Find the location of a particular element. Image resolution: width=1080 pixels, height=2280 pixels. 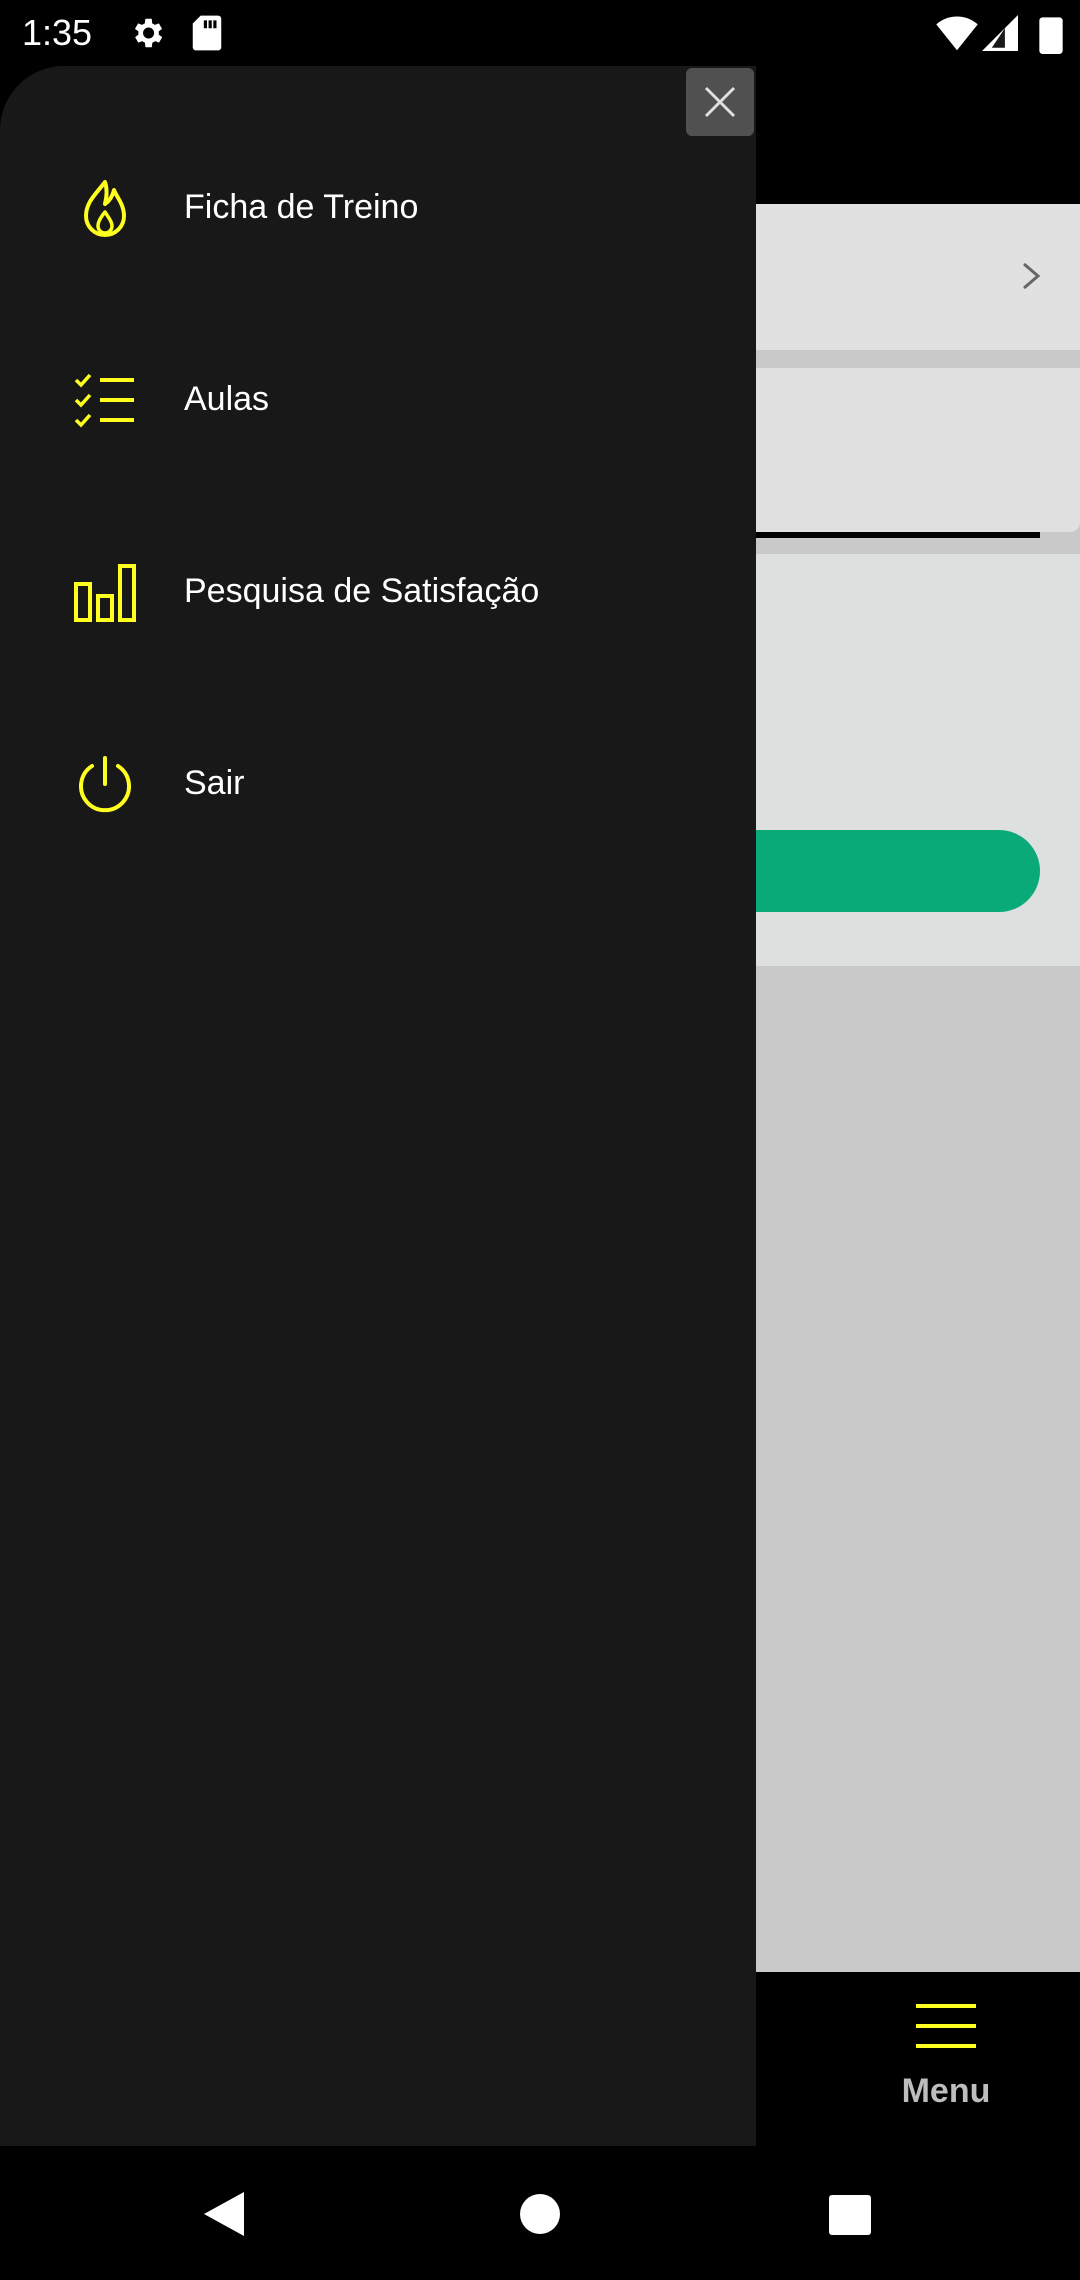

close-icon is located at coordinates (720, 102).